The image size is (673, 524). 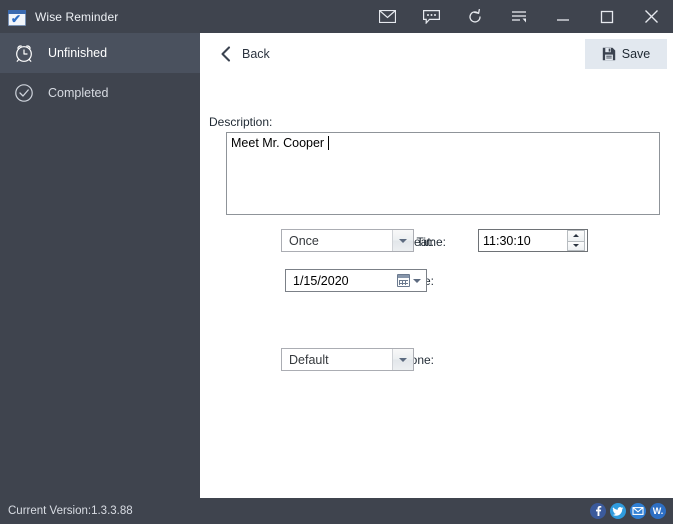 I want to click on app-icon-calendar-check: ✔, so click(x=17, y=17).